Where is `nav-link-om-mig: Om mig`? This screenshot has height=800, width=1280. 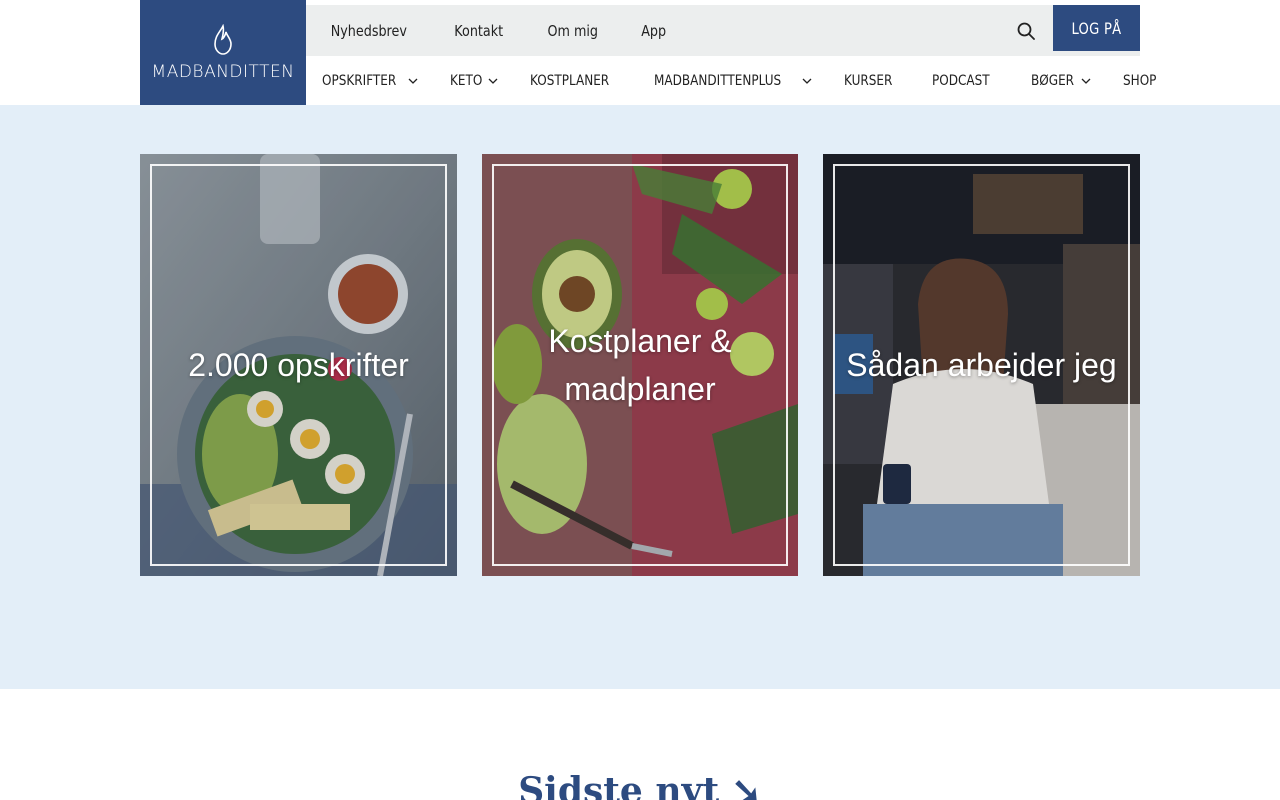
nav-link-om-mig: Om mig is located at coordinates (572, 31).